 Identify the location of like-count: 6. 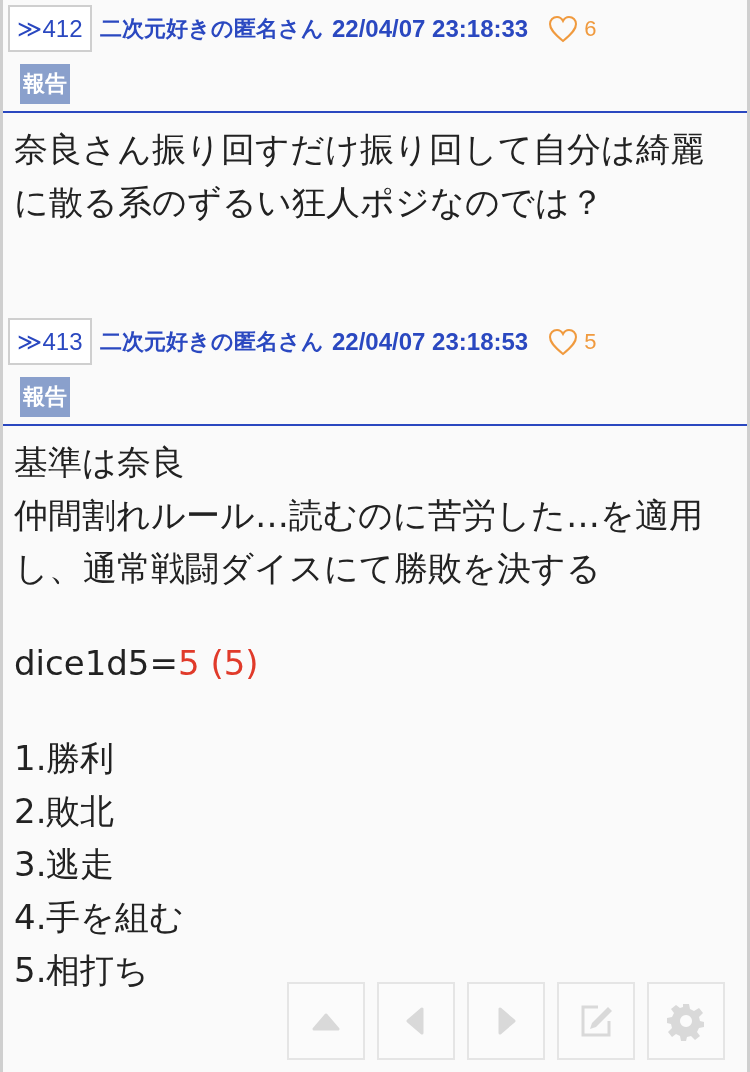
(590, 28).